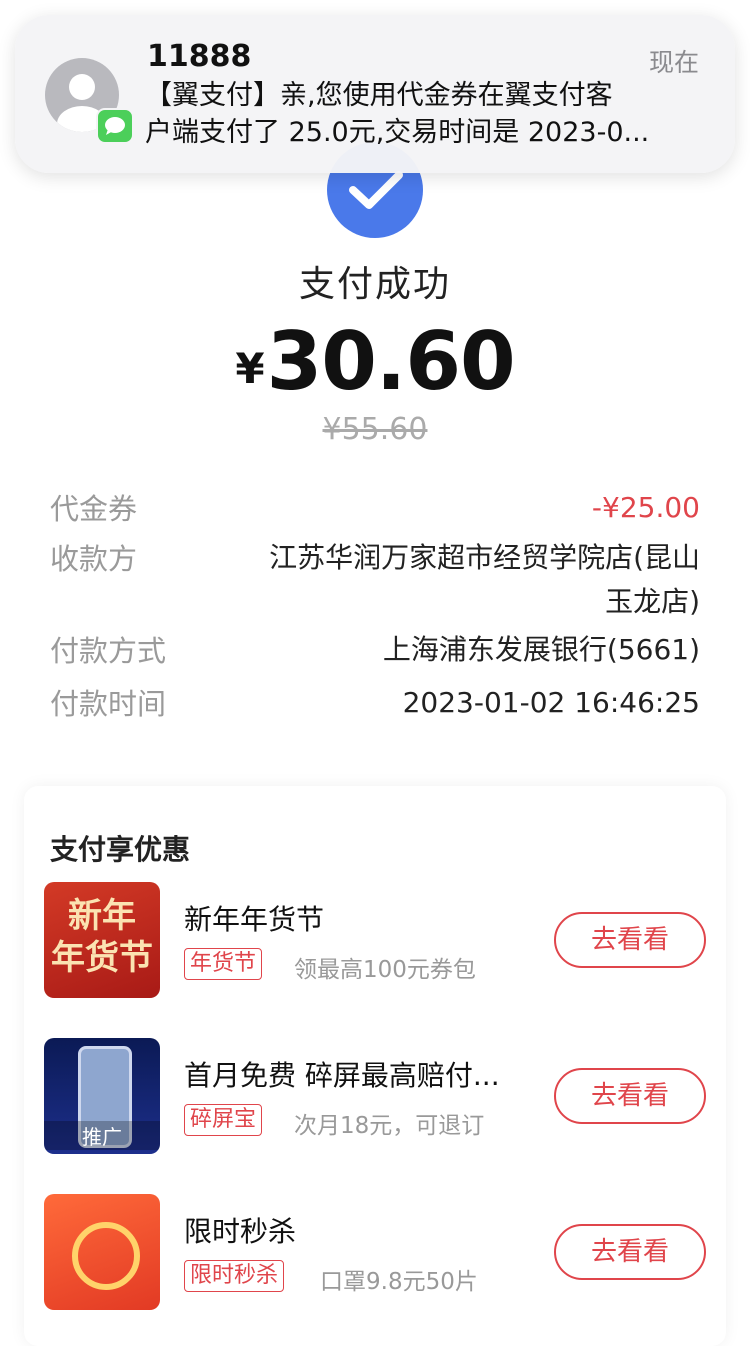 This screenshot has width=750, height=1346. What do you see at coordinates (102, 916) in the screenshot?
I see `thumb-text-1: 新年` at bounding box center [102, 916].